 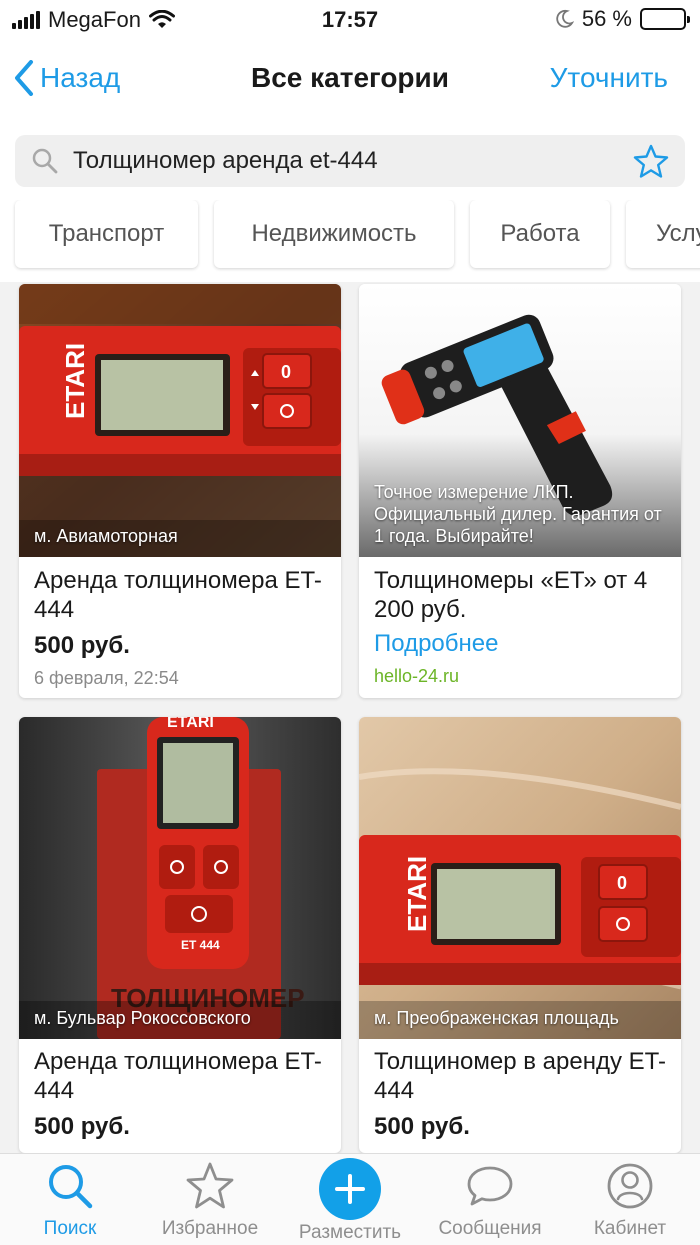 I want to click on status-right: 56 %, so click(x=622, y=19).